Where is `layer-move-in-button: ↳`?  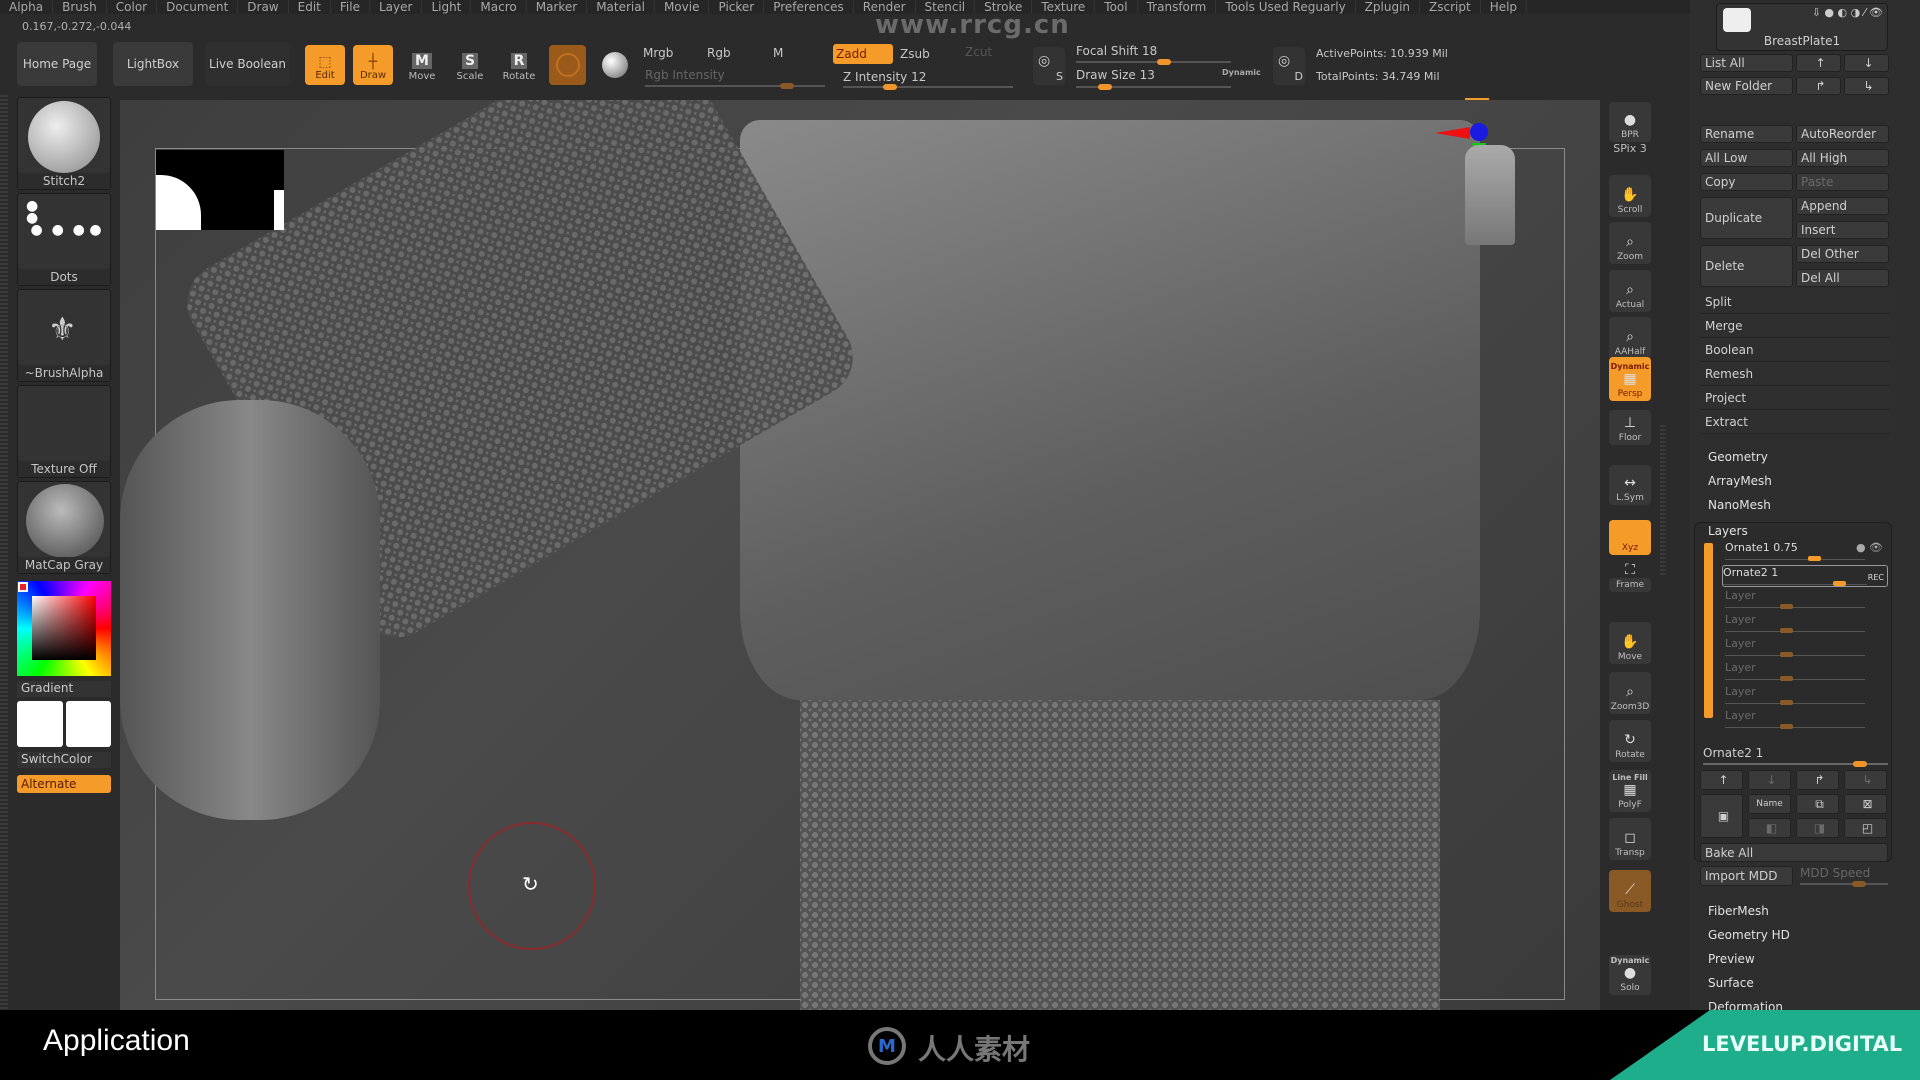
layer-move-in-button: ↳ is located at coordinates (1865, 780).